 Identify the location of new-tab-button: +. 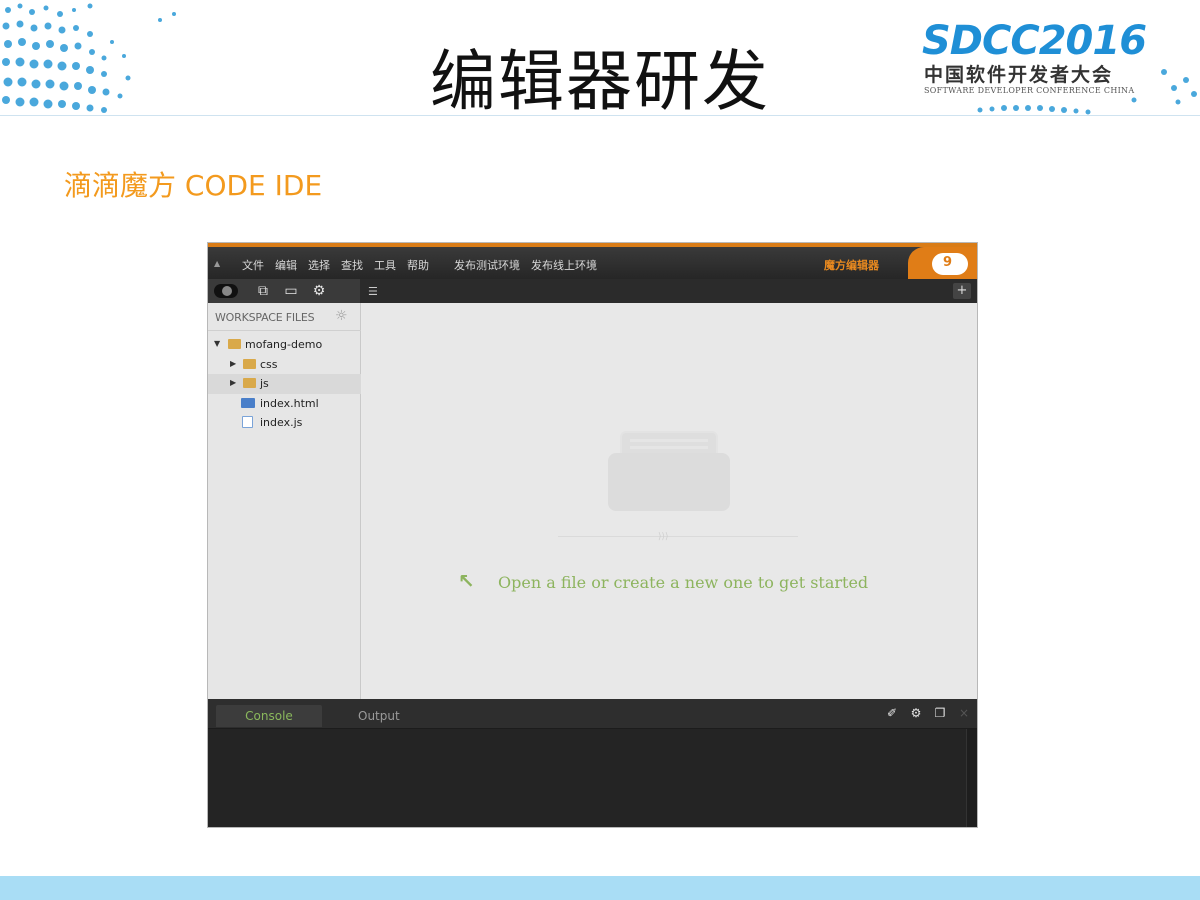
(962, 291).